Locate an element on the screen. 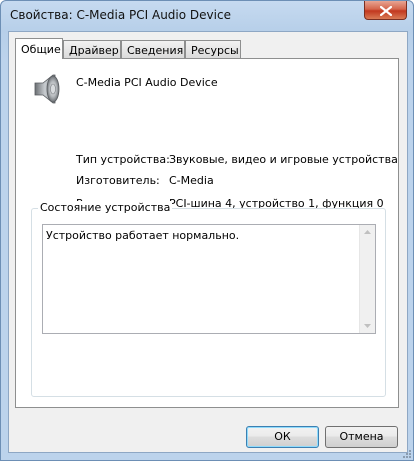 The width and height of the screenshot is (414, 461). tab-resources: Ресурсы is located at coordinates (213, 49).